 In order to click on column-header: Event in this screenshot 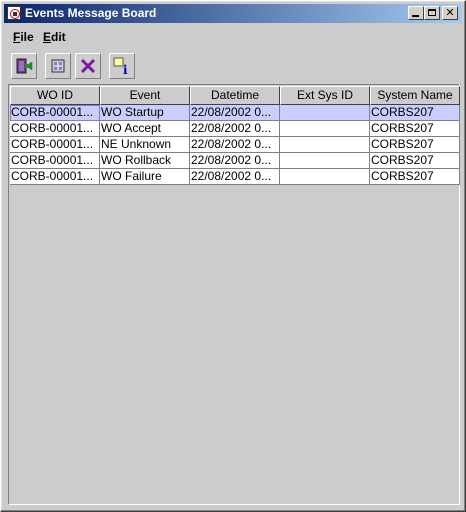, I will do `click(145, 95)`.